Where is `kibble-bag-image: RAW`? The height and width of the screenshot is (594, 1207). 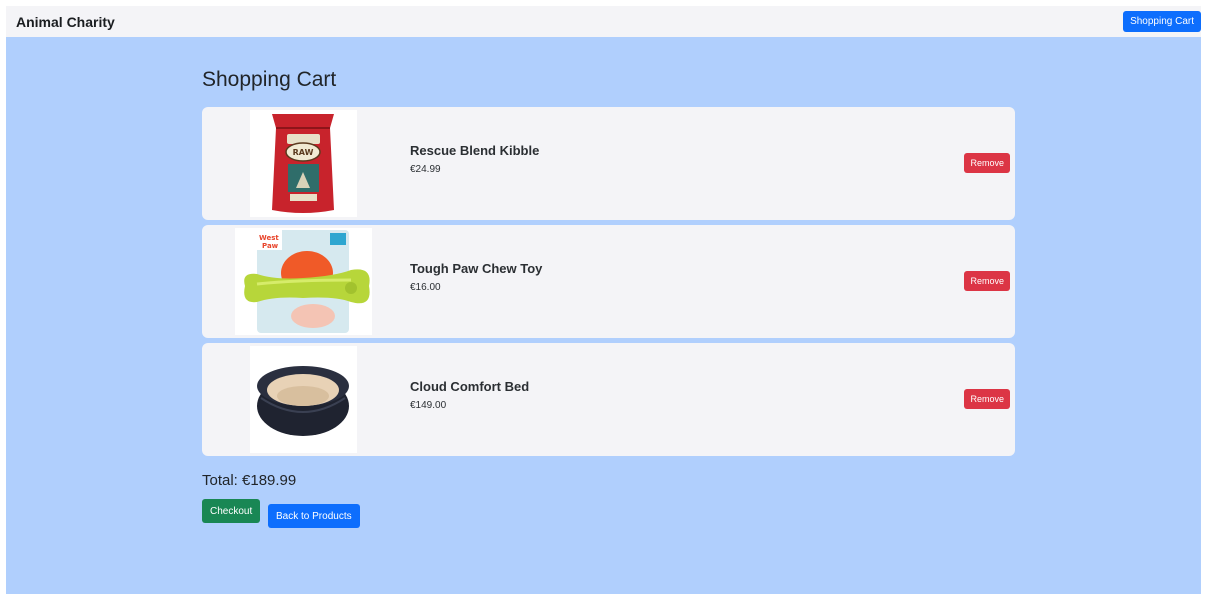 kibble-bag-image: RAW is located at coordinates (303, 163).